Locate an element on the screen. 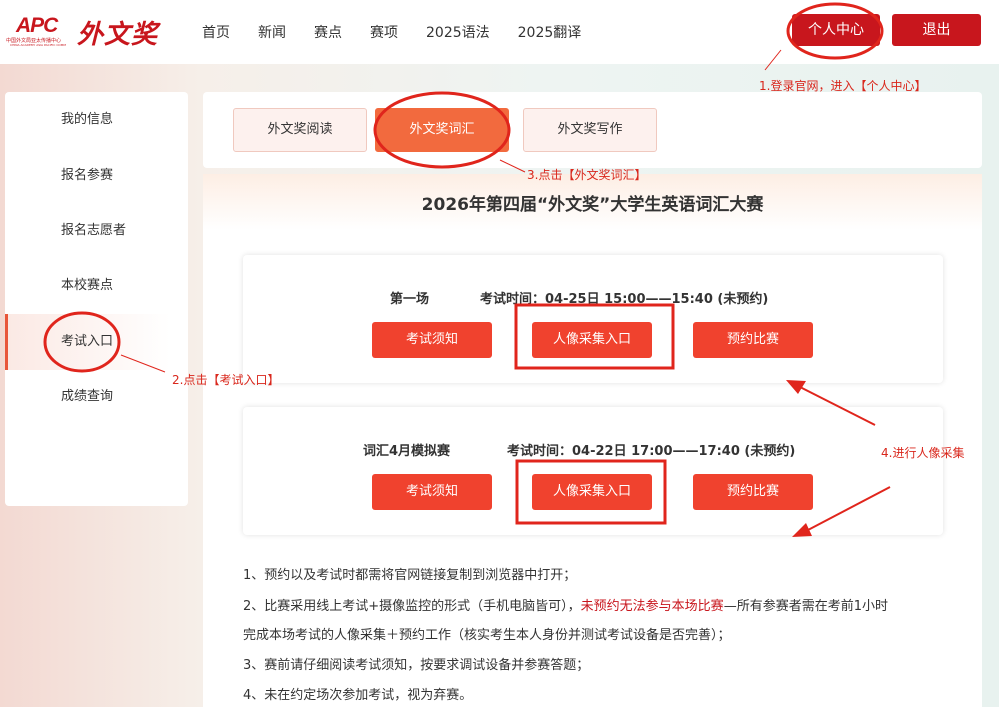  sidebar-item-volunteer: 报名志愿者 is located at coordinates (96, 231).